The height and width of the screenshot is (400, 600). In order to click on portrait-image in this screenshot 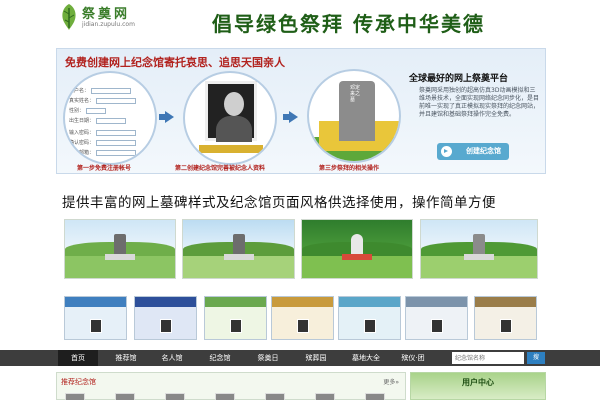, I will do `click(231, 111)`.